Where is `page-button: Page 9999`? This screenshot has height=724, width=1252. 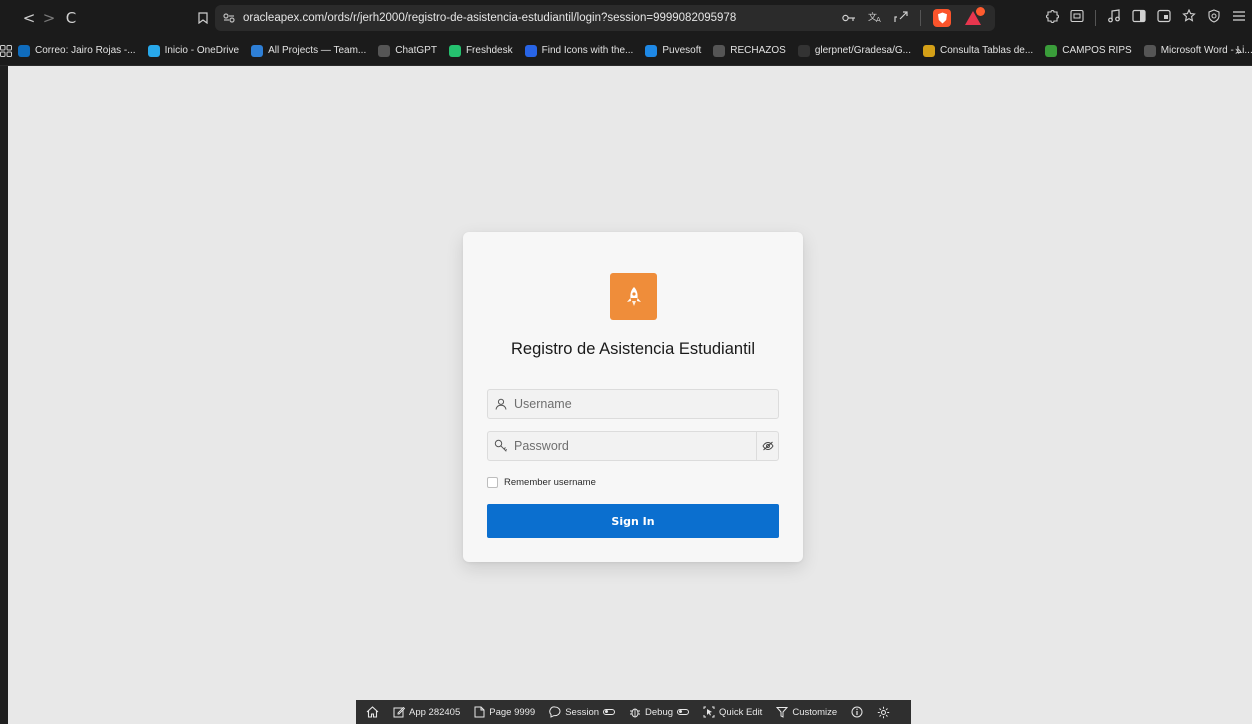 page-button: Page 9999 is located at coordinates (504, 712).